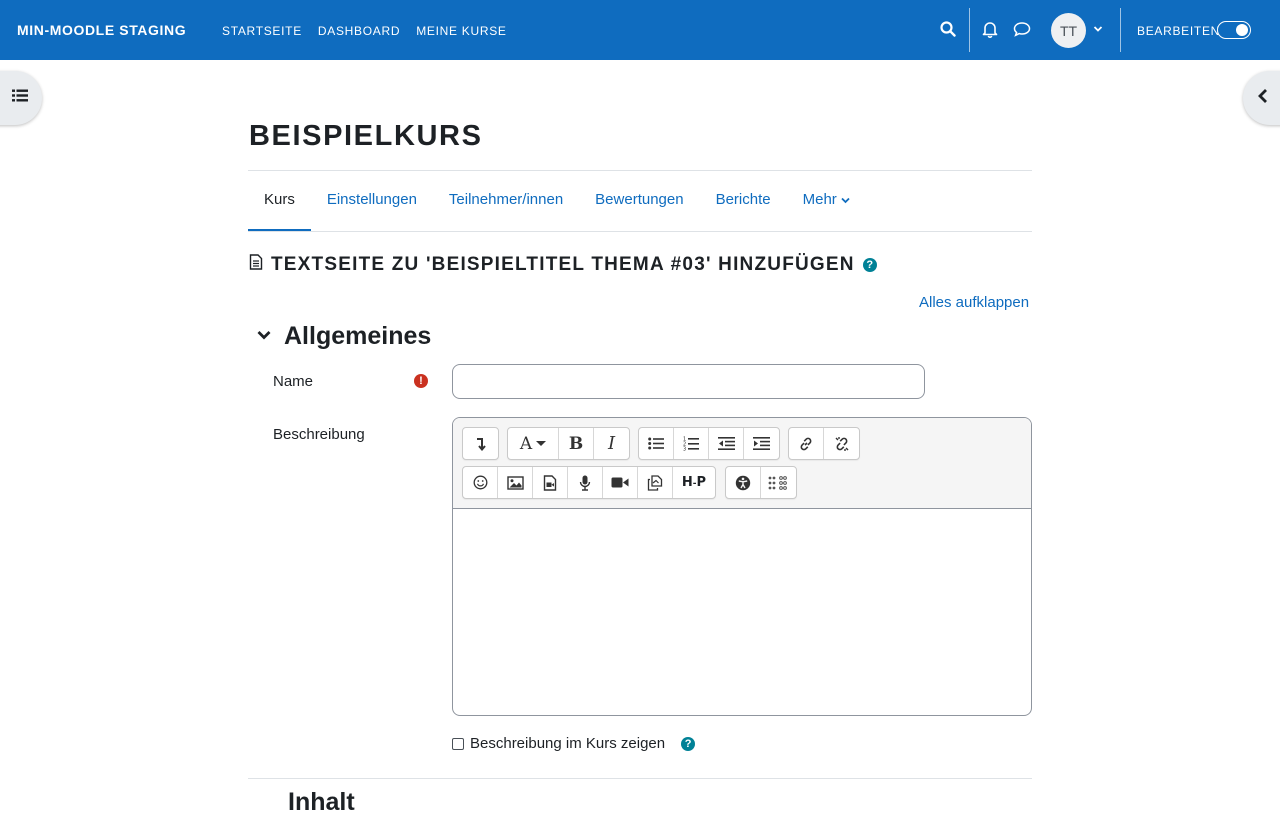 The height and width of the screenshot is (817, 1280). Describe the element at coordinates (585, 482) in the screenshot. I see `record-audio-icon` at that location.